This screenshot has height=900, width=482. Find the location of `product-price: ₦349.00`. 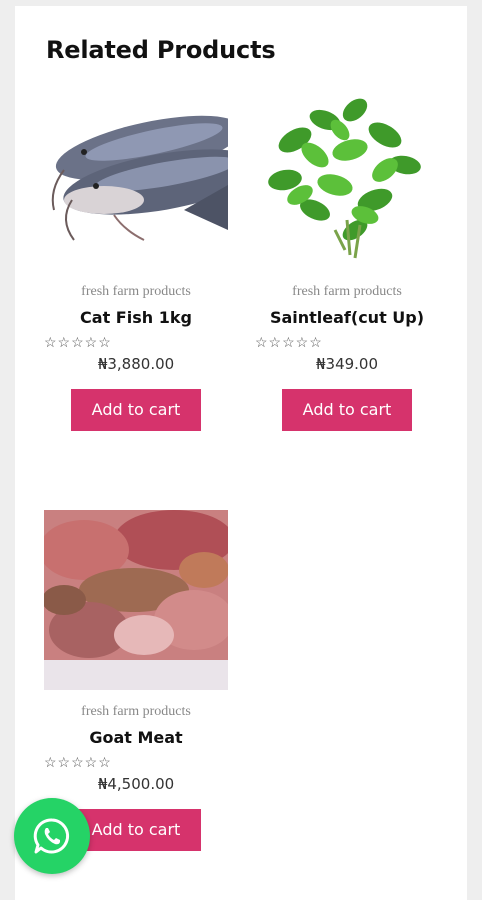

product-price: ₦349.00 is located at coordinates (347, 364).